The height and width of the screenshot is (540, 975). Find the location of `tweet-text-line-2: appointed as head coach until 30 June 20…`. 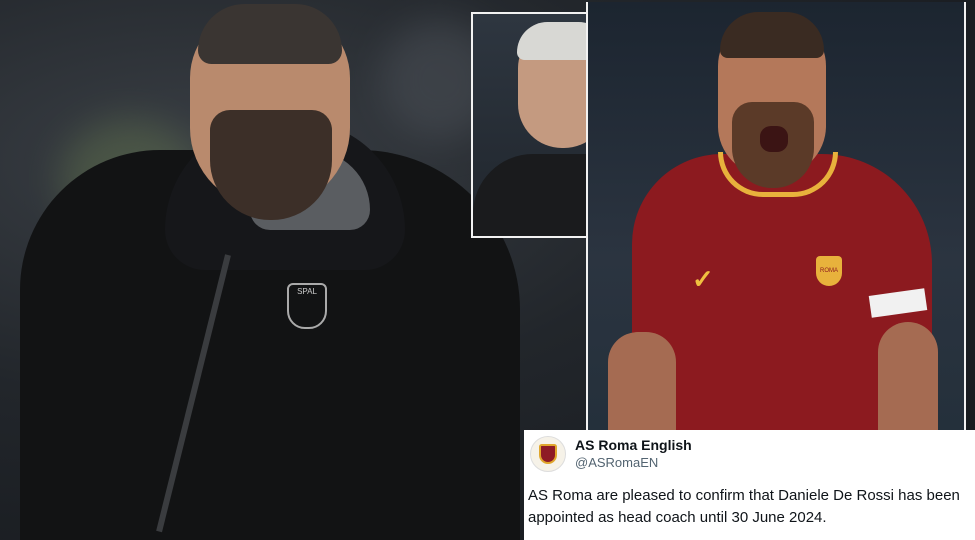

tweet-text-line-2: appointed as head coach until 30 June 20… is located at coordinates (677, 517).